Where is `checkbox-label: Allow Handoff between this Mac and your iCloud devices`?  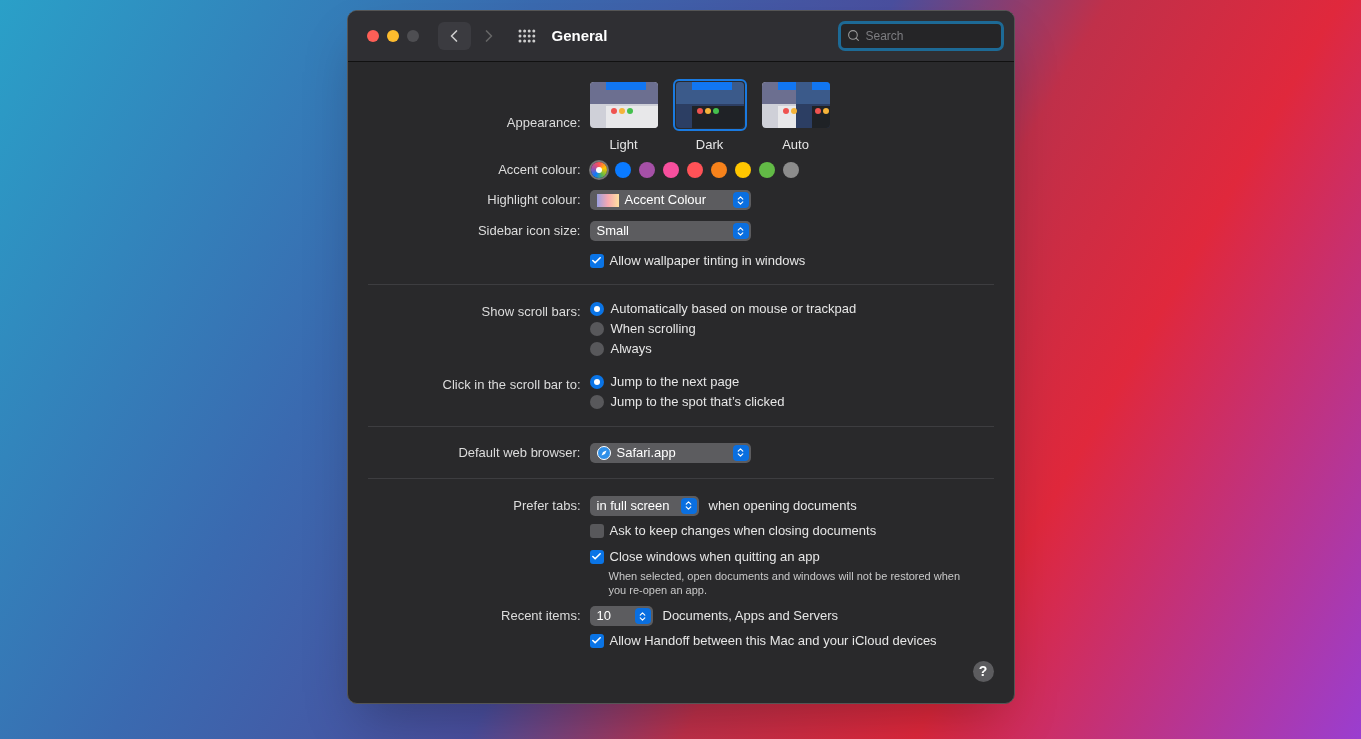 checkbox-label: Allow Handoff between this Mac and your iCloud devices is located at coordinates (773, 640).